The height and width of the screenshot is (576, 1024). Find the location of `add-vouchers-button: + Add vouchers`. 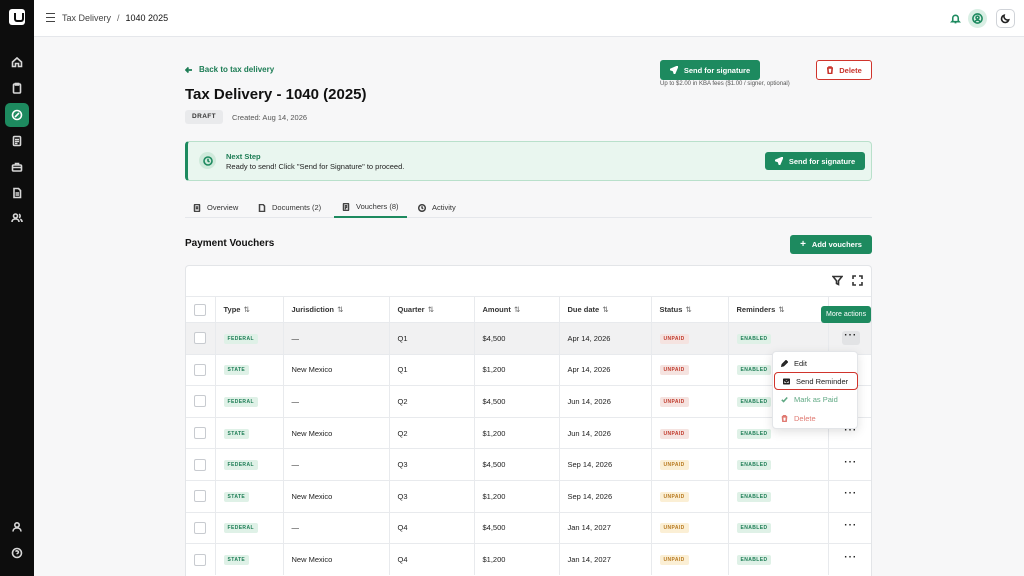

add-vouchers-button: + Add vouchers is located at coordinates (831, 244).